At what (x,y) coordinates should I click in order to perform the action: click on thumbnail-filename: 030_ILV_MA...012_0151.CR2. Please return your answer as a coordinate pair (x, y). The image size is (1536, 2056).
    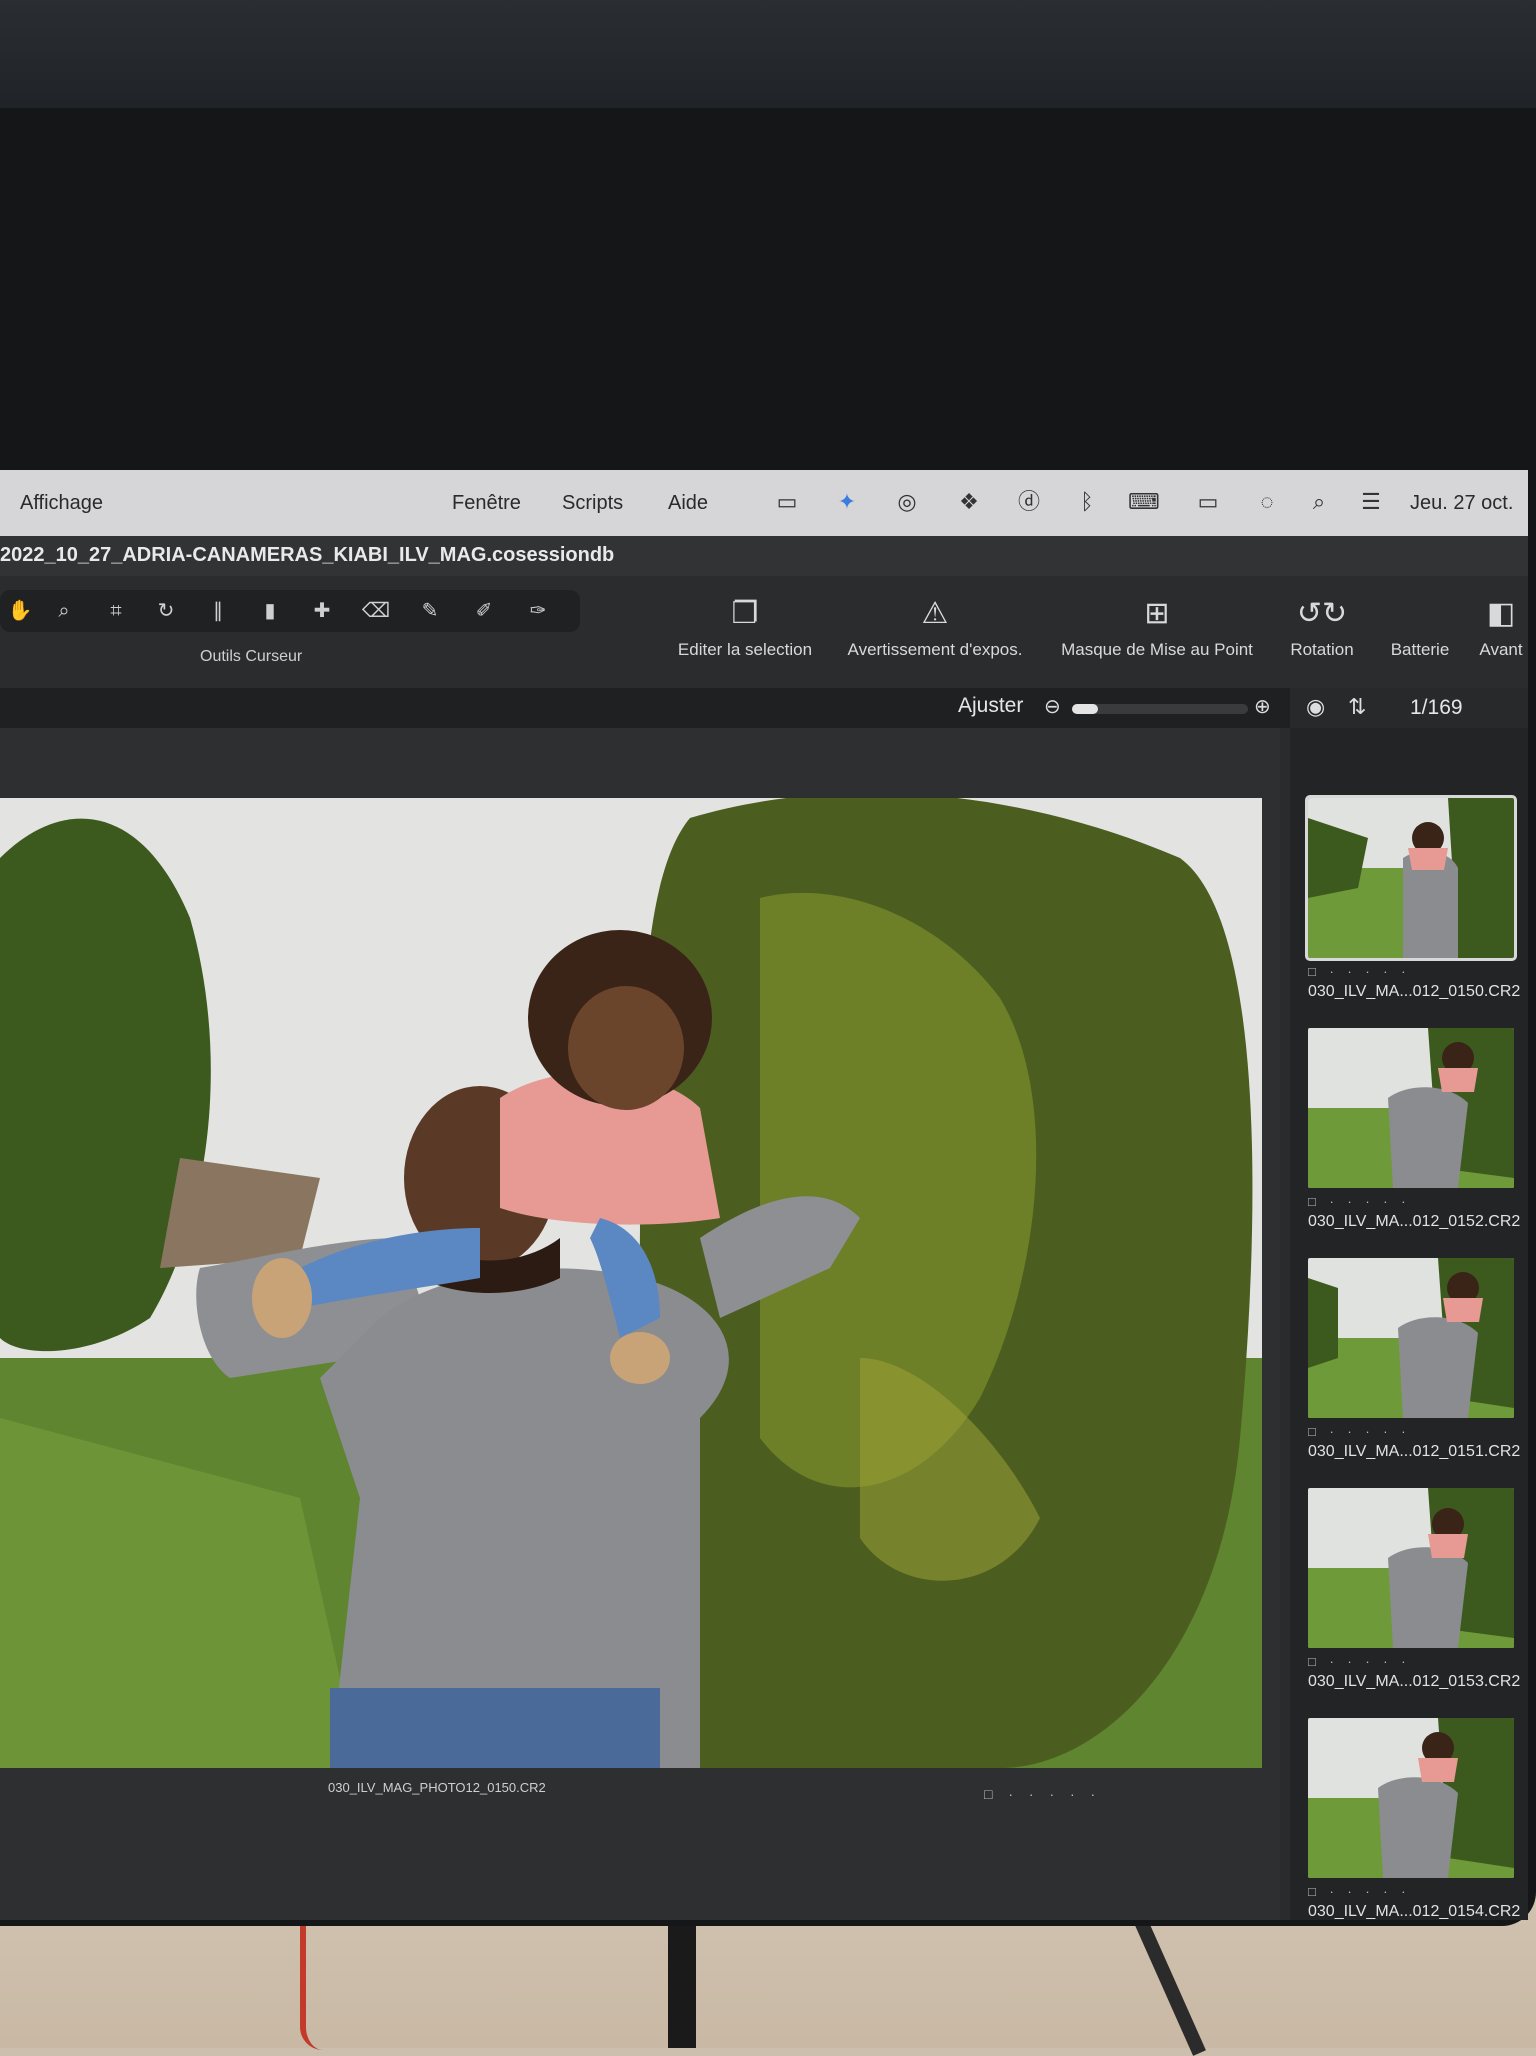
    Looking at the image, I should click on (1414, 1451).